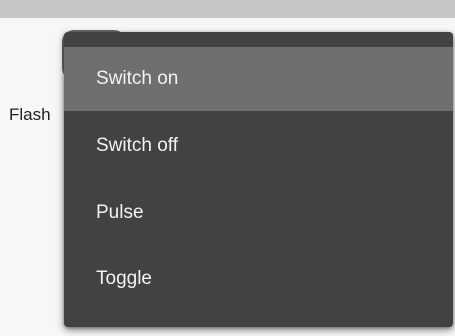 The image size is (455, 336). Describe the element at coordinates (124, 278) in the screenshot. I see `menu-item-label: Toggle` at that location.